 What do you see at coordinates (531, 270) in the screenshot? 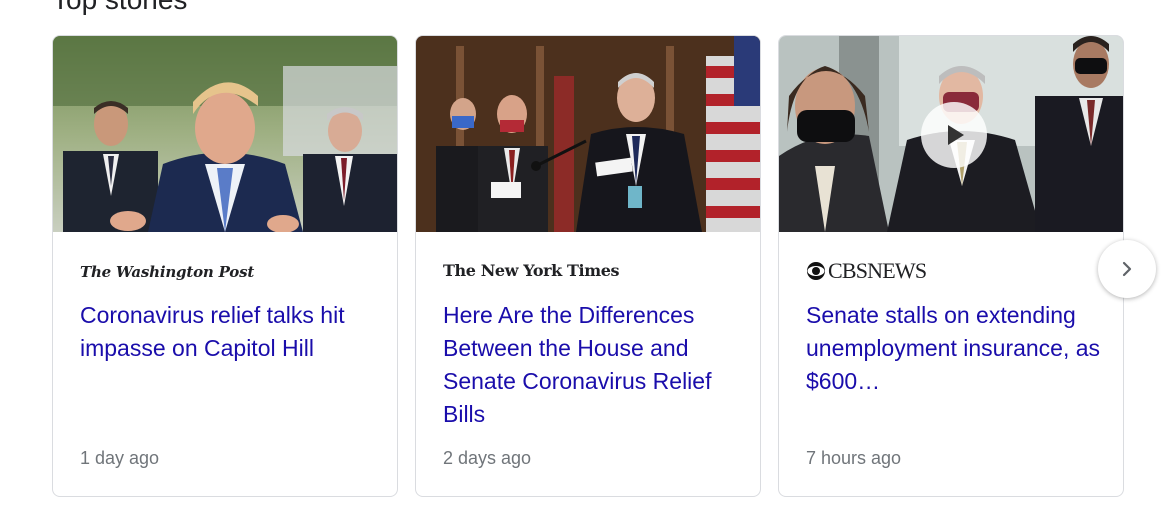
I see `source-name: The New York Times` at bounding box center [531, 270].